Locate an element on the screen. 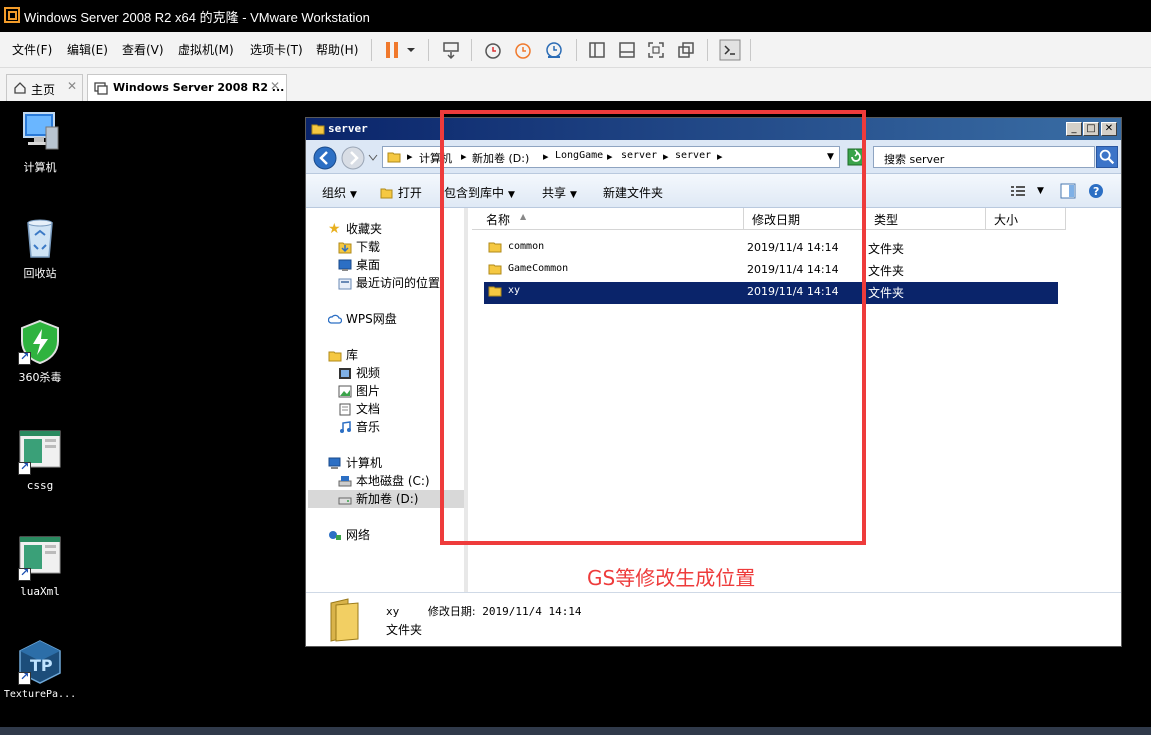 The width and height of the screenshot is (1151, 735). breadcrumb-server-current: server is located at coordinates (693, 155).